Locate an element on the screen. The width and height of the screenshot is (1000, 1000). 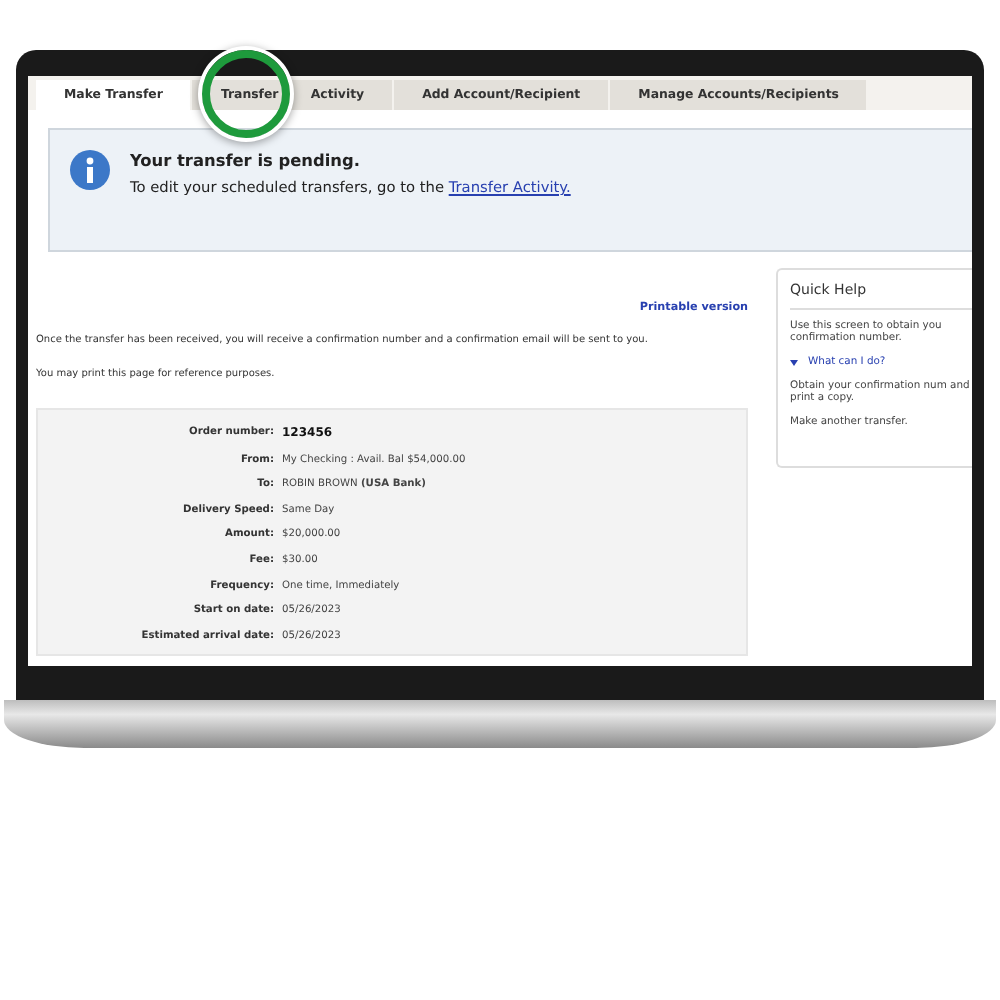
caret-icon is located at coordinates (794, 362).